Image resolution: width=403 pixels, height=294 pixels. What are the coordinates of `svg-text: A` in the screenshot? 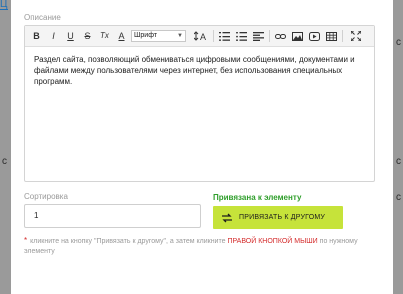 It's located at (203, 36).